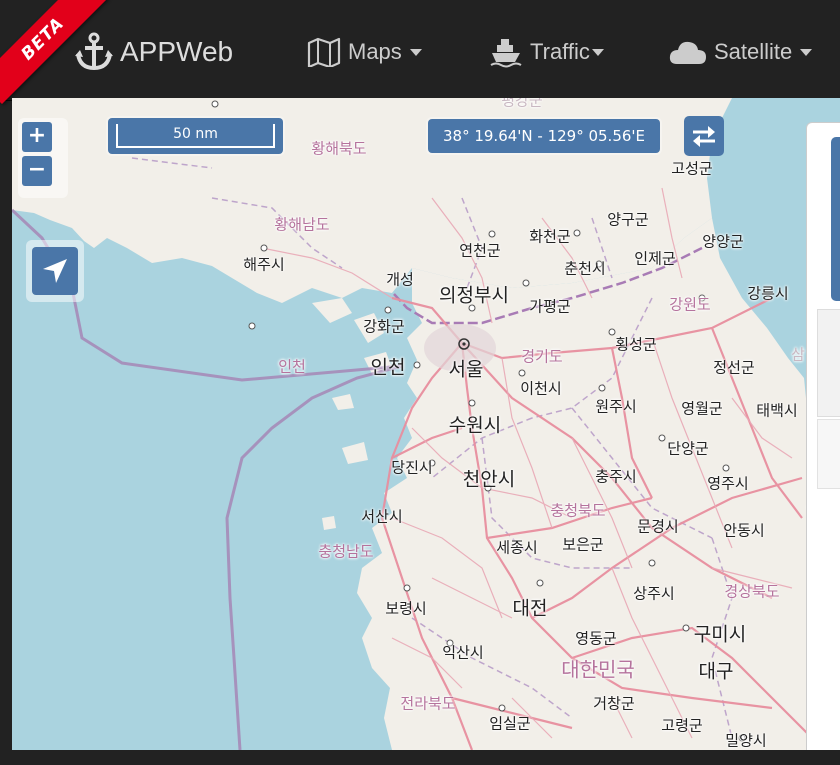 Image resolution: width=840 pixels, height=765 pixels. What do you see at coordinates (544, 136) in the screenshot?
I see `coordinates-display: 38° 19.64'N - 129° 05.56'E` at bounding box center [544, 136].